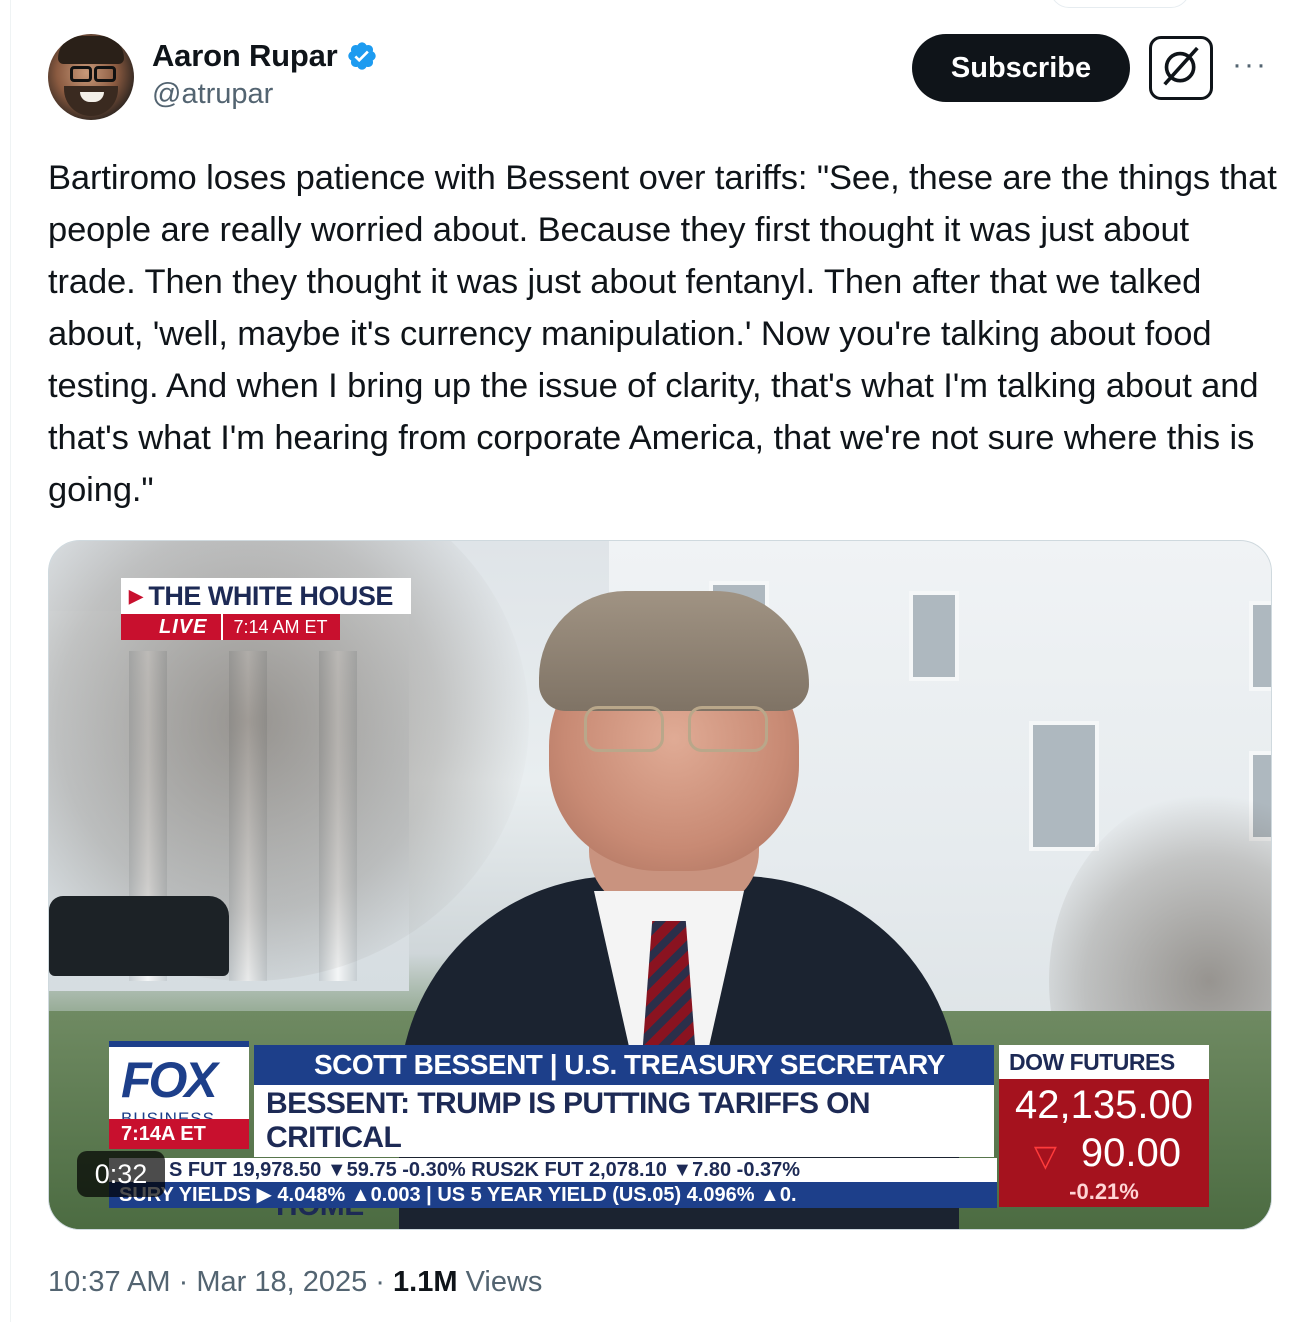 The width and height of the screenshot is (1310, 1322). What do you see at coordinates (136, 596) in the screenshot?
I see `play-triangle-icon: ▶` at bounding box center [136, 596].